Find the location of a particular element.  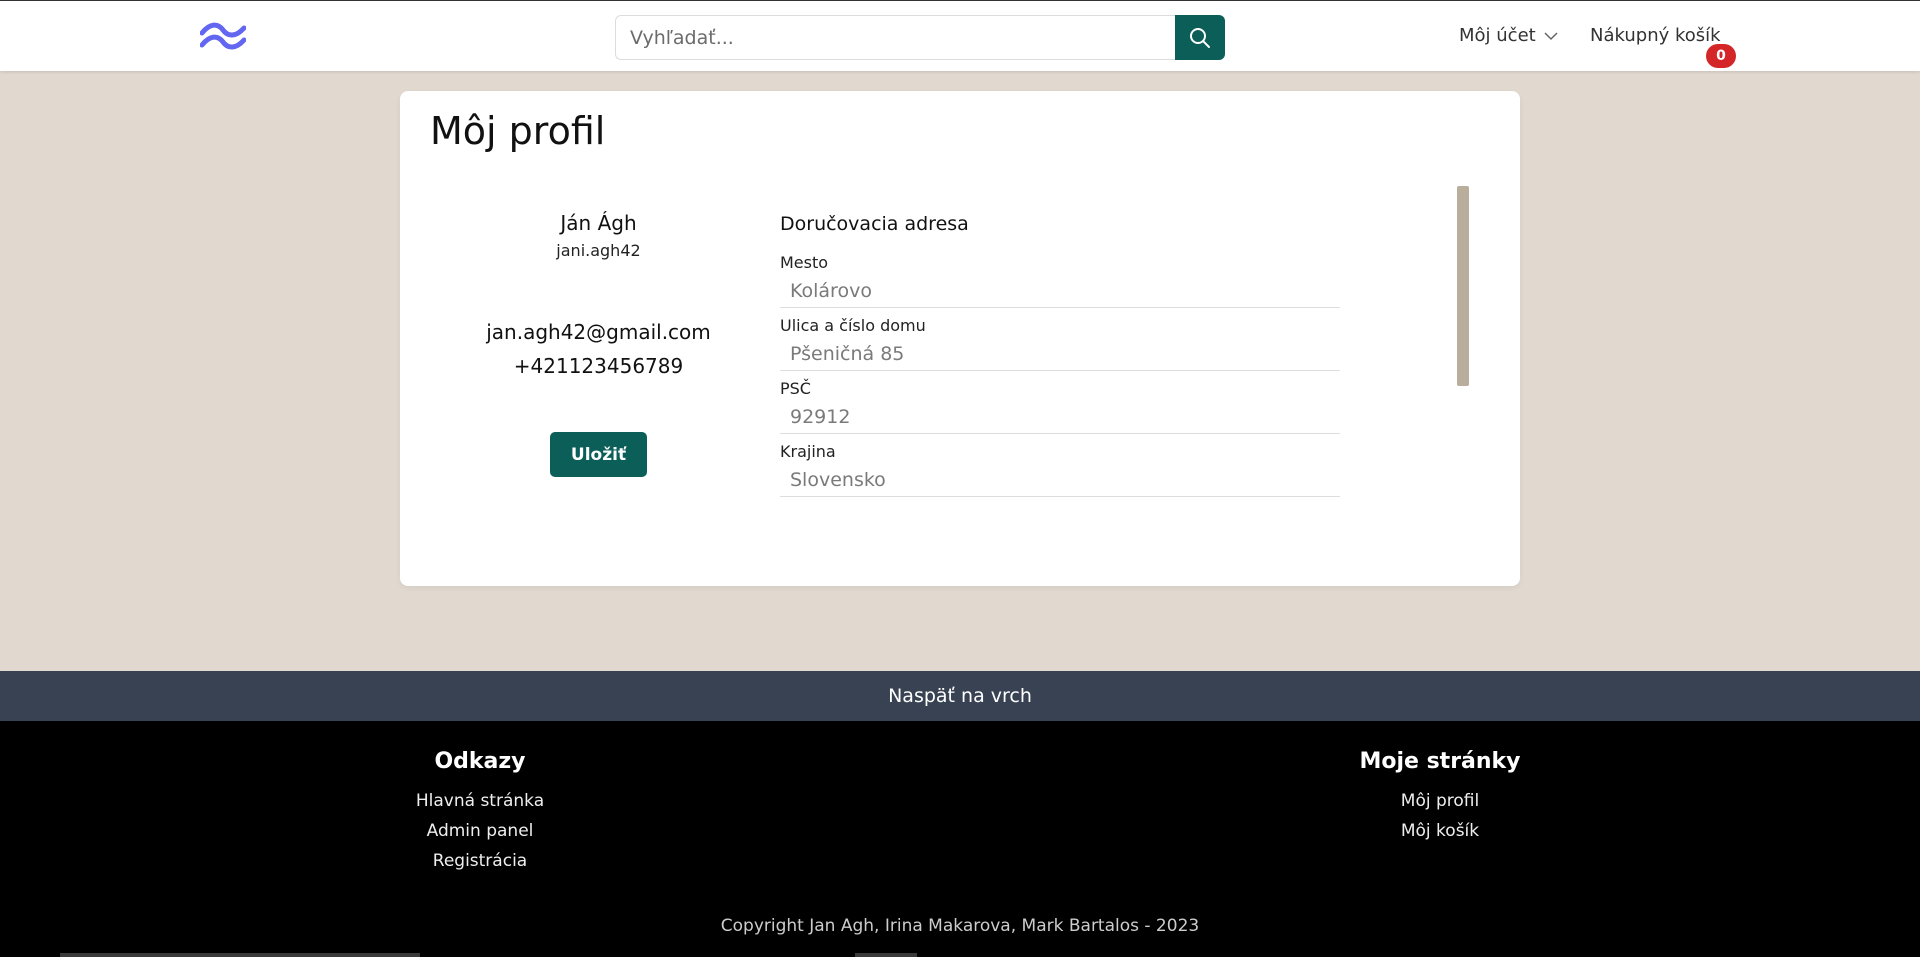

field-street: Ulica a číslo domu is located at coordinates (1060, 343).